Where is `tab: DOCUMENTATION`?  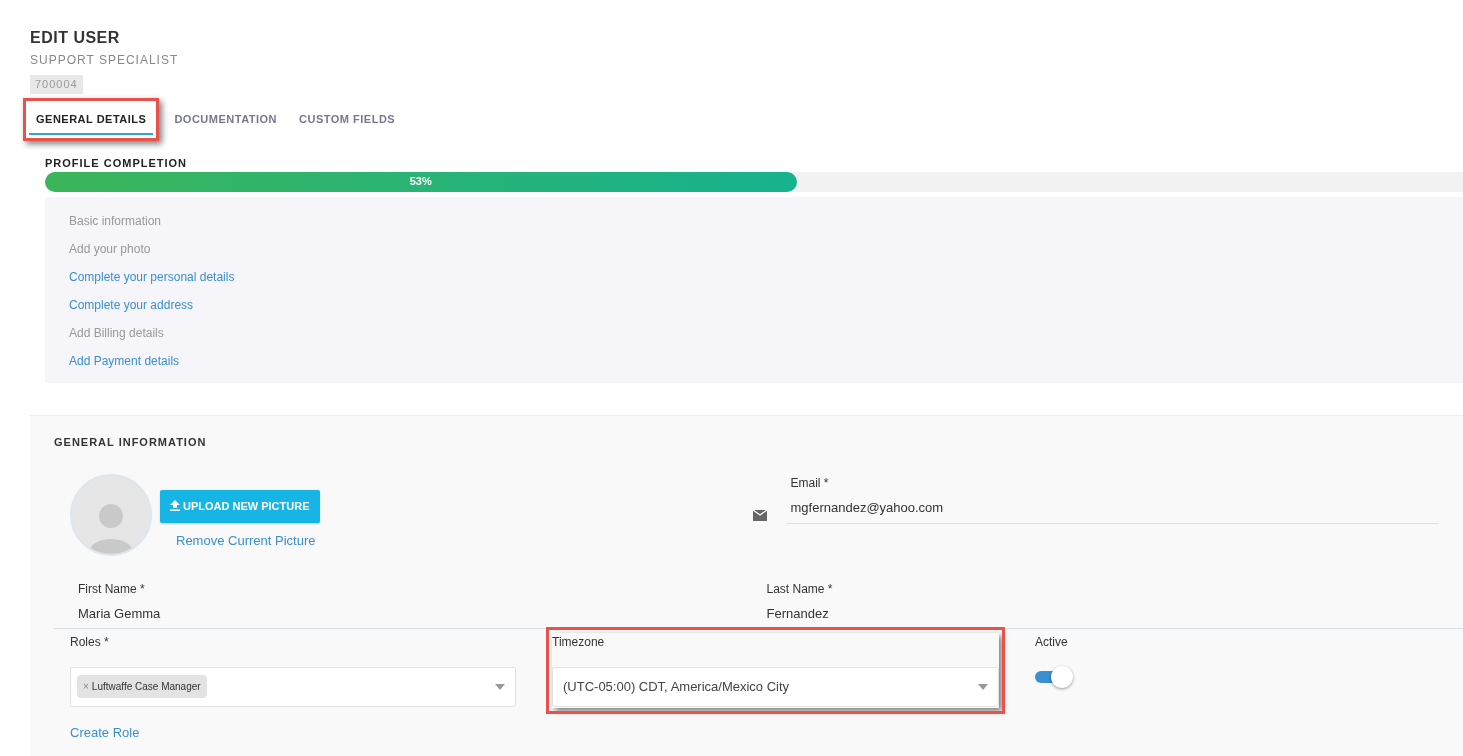
tab: DOCUMENTATION is located at coordinates (226, 119).